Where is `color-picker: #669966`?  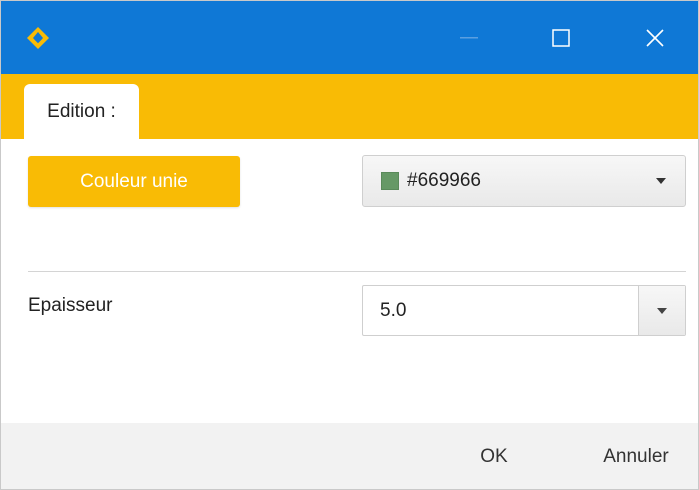
color-picker: #669966 is located at coordinates (524, 181).